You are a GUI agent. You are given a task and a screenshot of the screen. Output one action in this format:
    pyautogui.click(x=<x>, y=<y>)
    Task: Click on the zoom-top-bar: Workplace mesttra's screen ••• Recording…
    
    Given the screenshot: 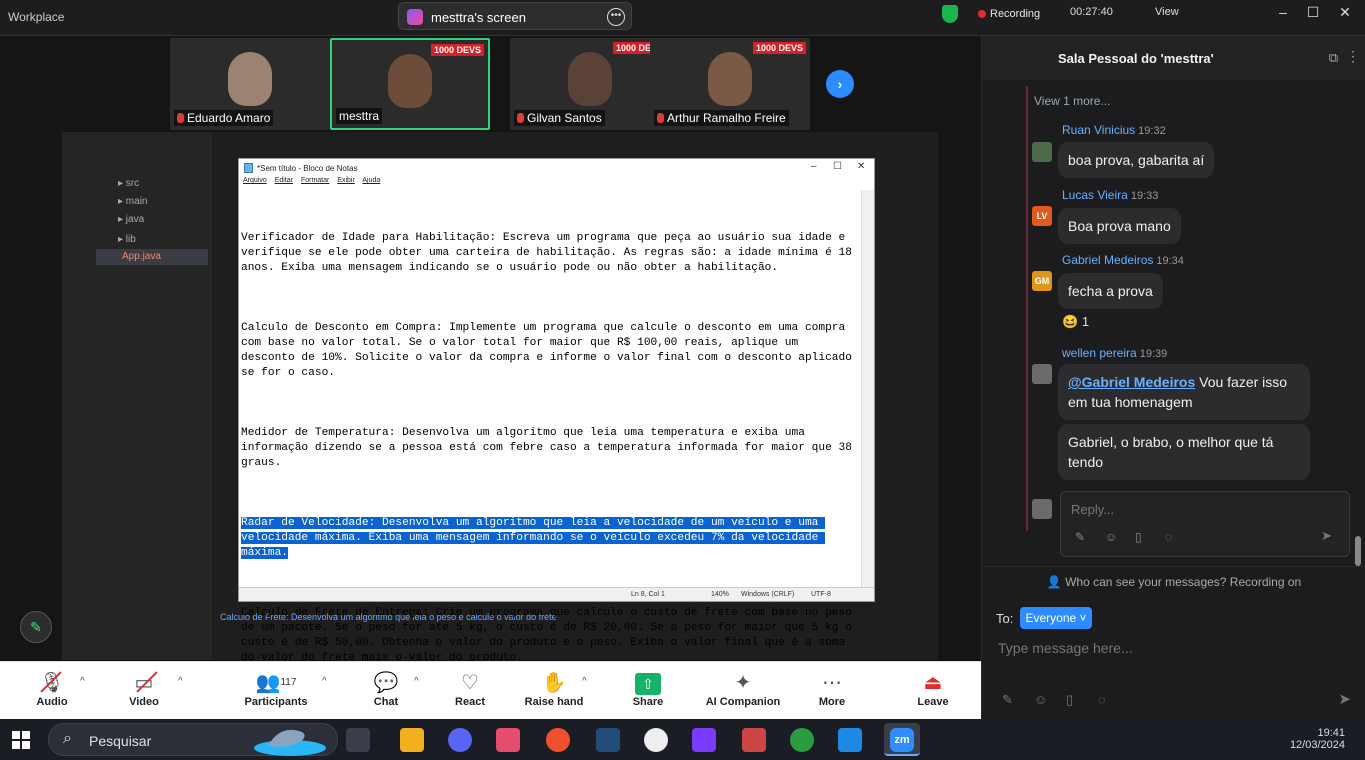 What is the action you would take?
    pyautogui.click(x=682, y=18)
    